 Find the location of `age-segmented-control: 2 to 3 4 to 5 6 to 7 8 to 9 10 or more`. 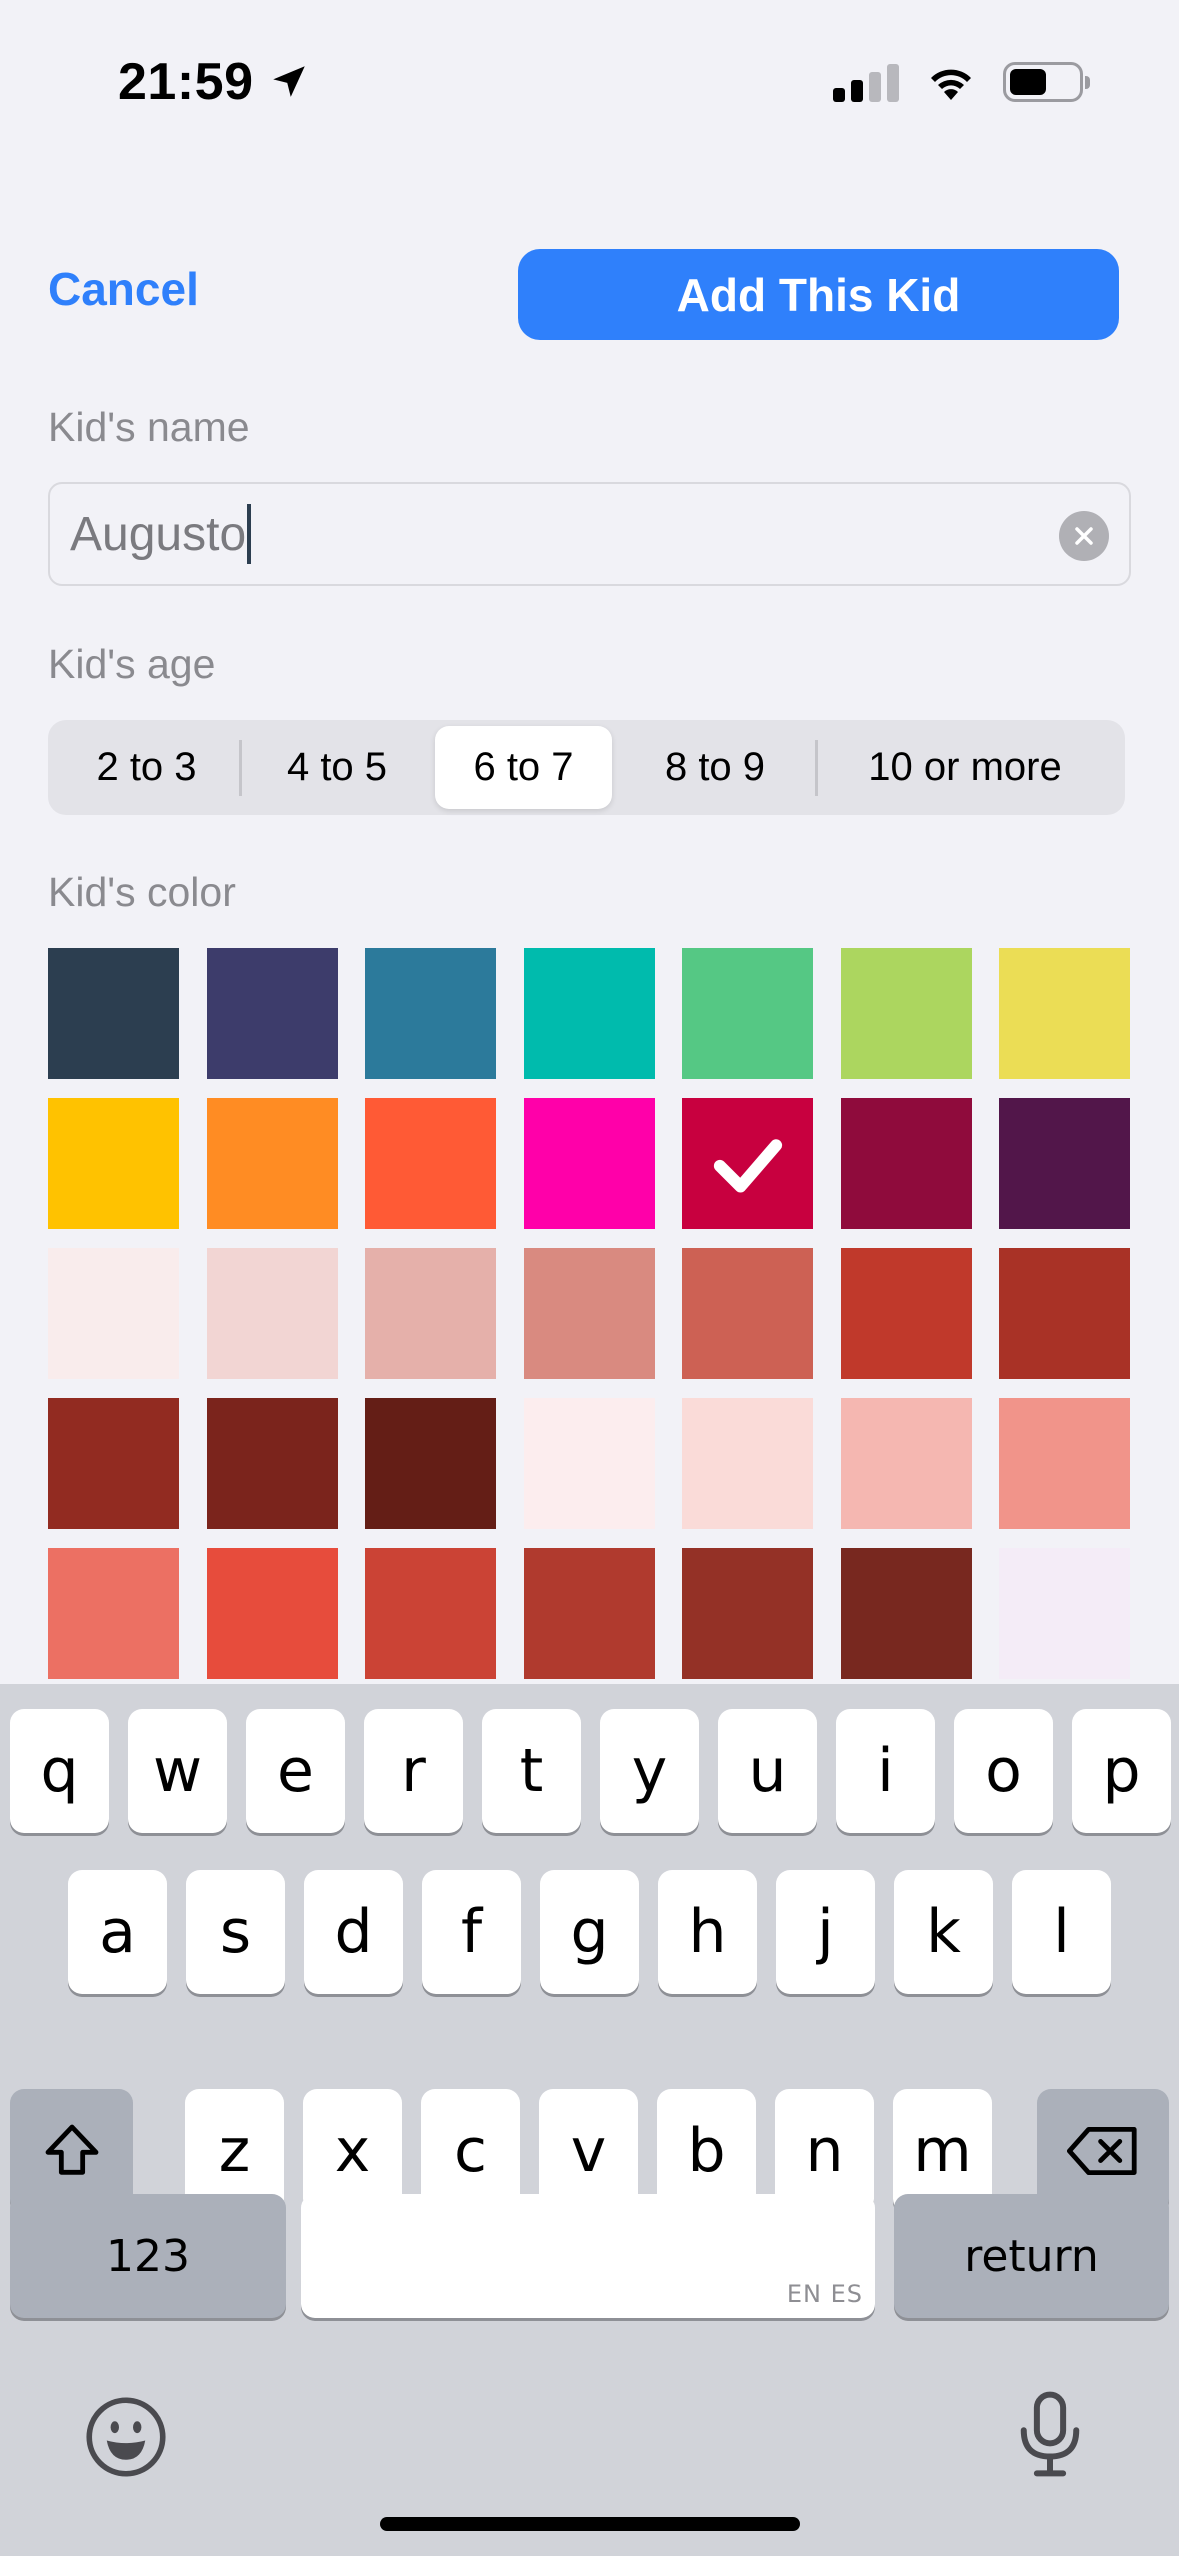

age-segmented-control: 2 to 3 4 to 5 6 to 7 8 to 9 10 or more is located at coordinates (586, 767).